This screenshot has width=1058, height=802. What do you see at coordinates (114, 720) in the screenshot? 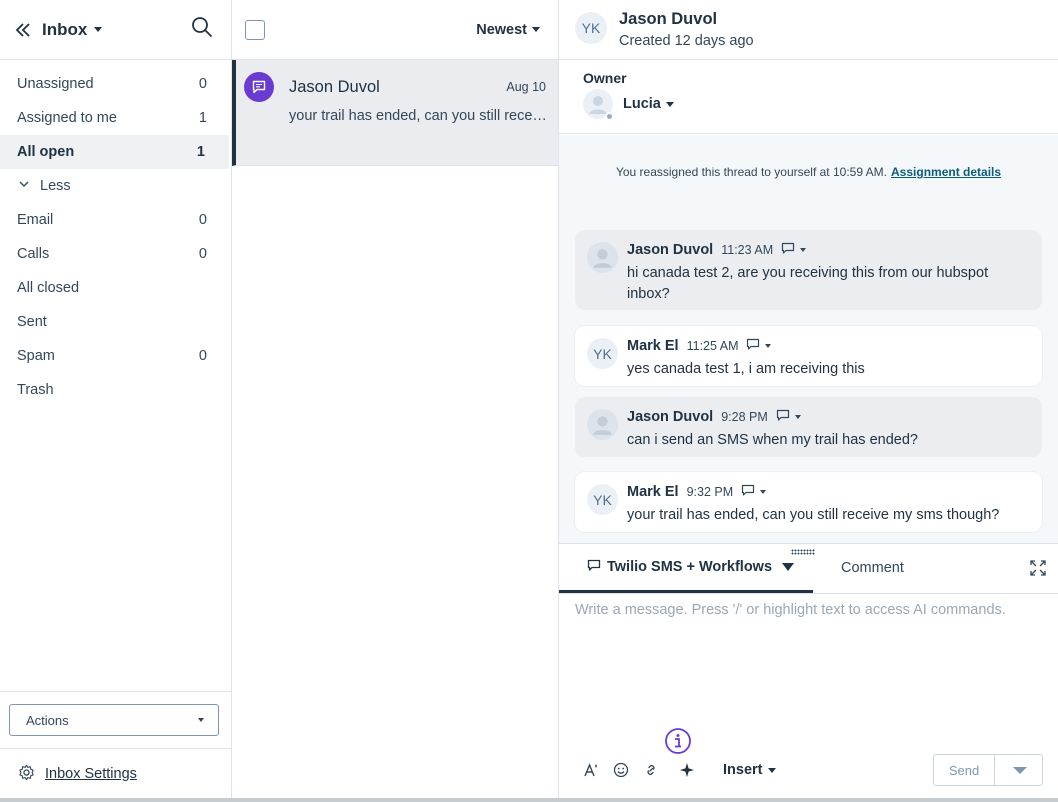
I see `actions-dropdown: Actions` at bounding box center [114, 720].